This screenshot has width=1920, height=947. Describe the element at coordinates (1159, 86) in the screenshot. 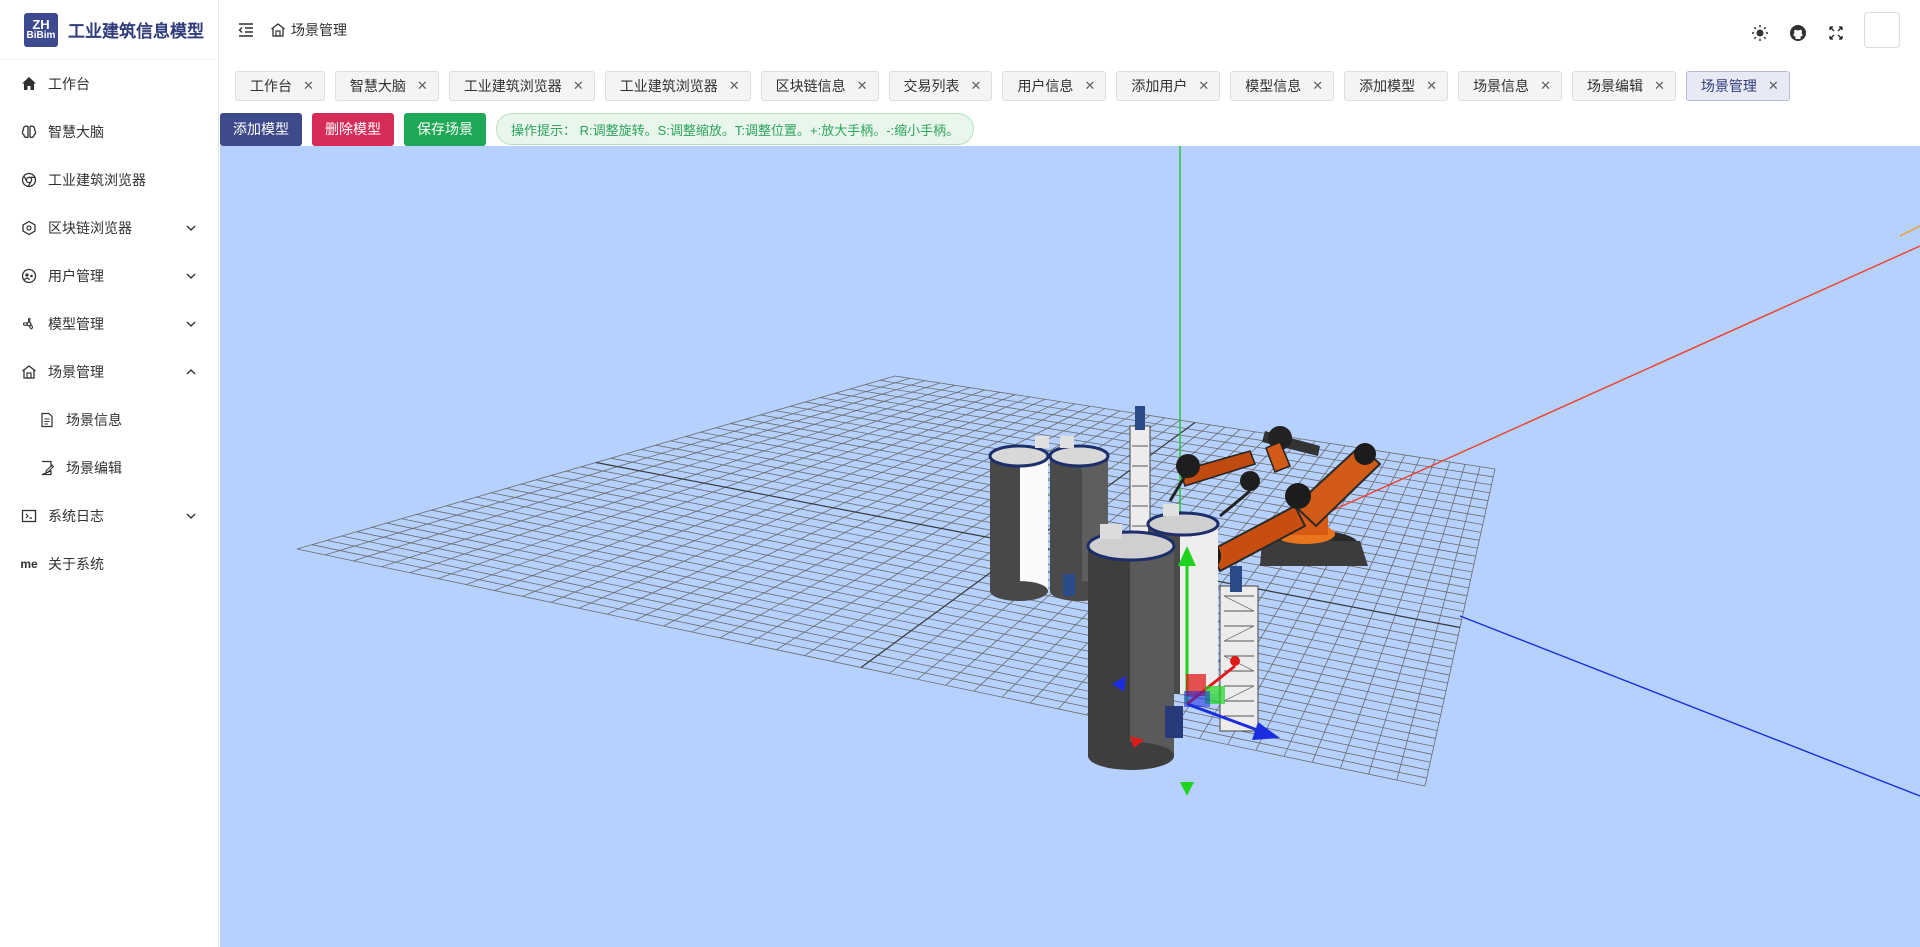

I see `tab-label: 添加用户` at that location.